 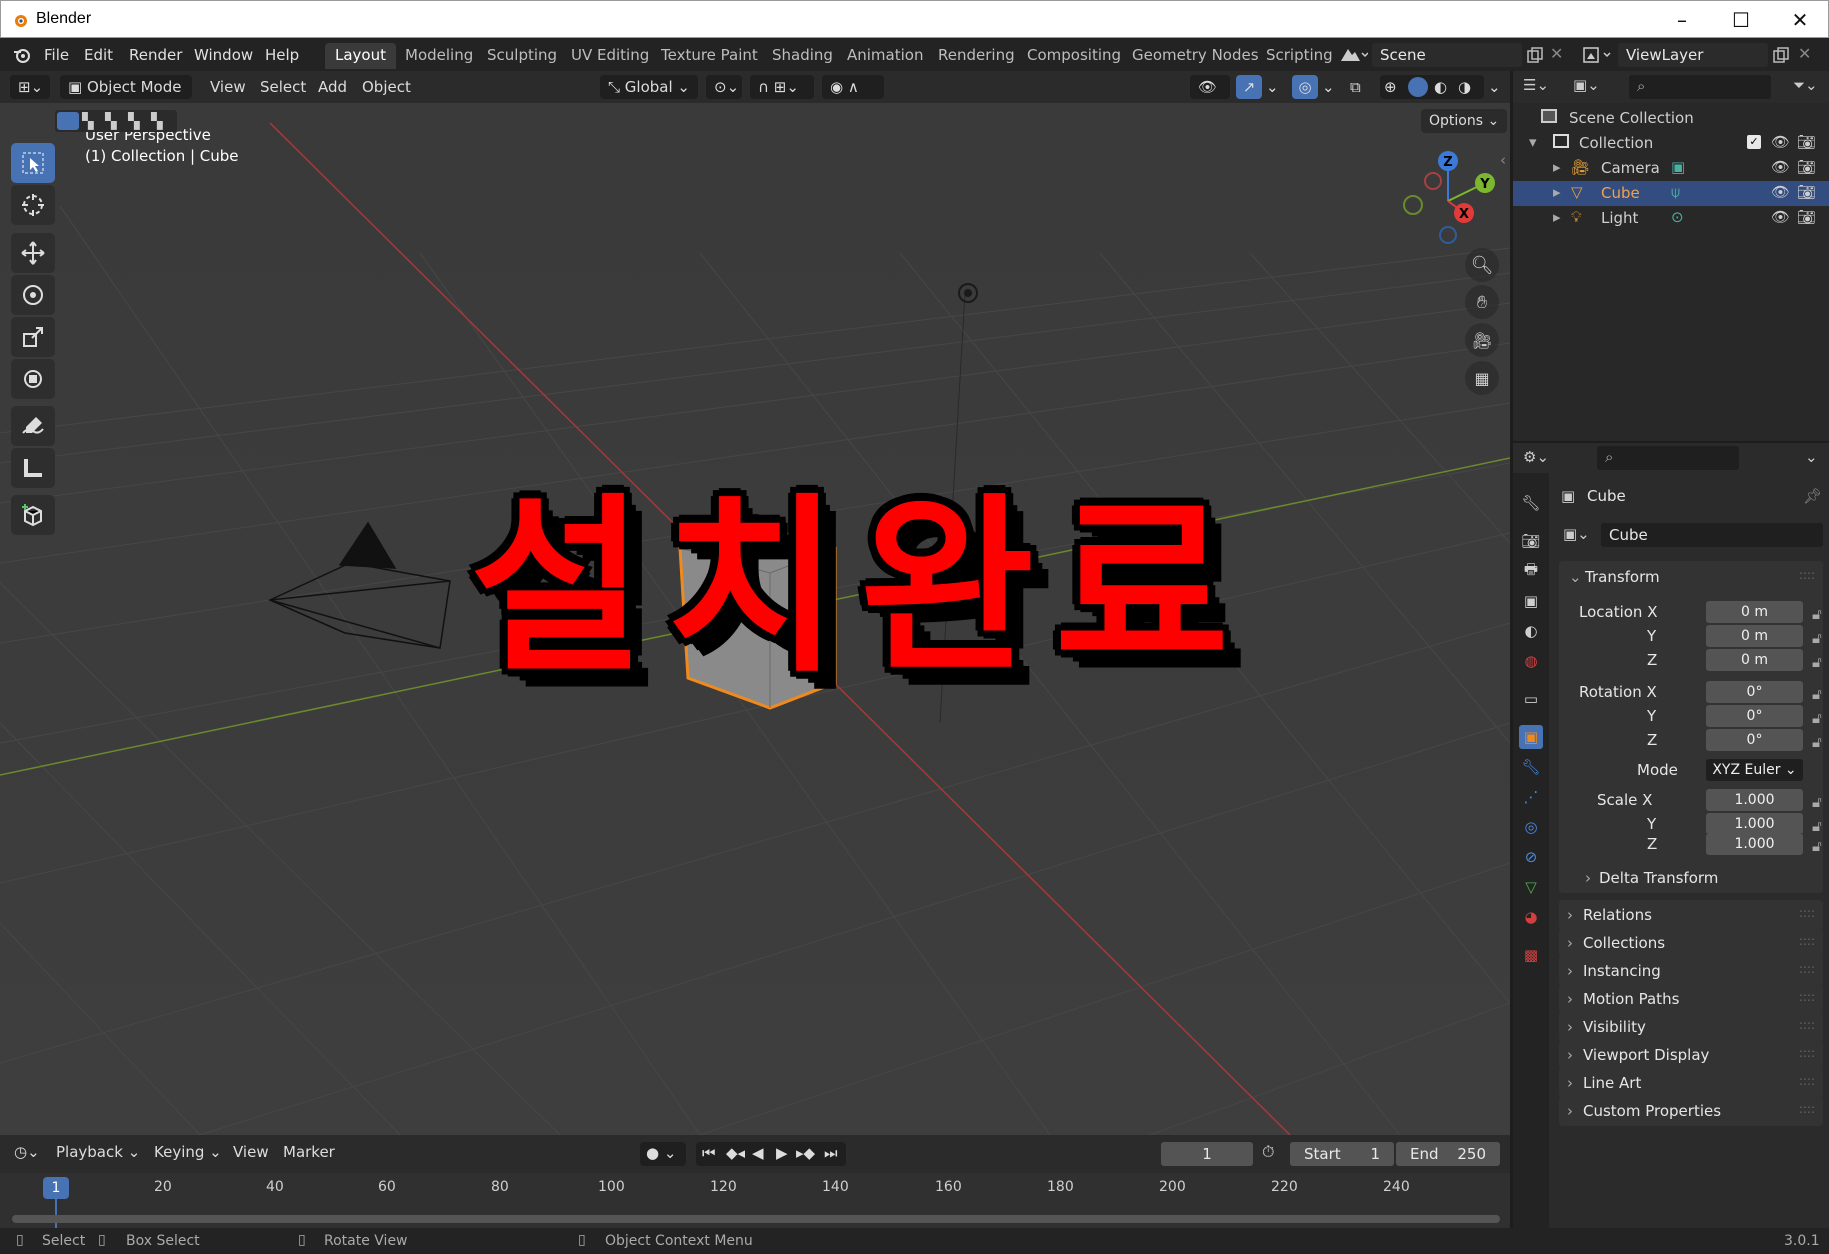 What do you see at coordinates (1533, 142) in the screenshot?
I see `collapse-chevron-icon: ▾` at bounding box center [1533, 142].